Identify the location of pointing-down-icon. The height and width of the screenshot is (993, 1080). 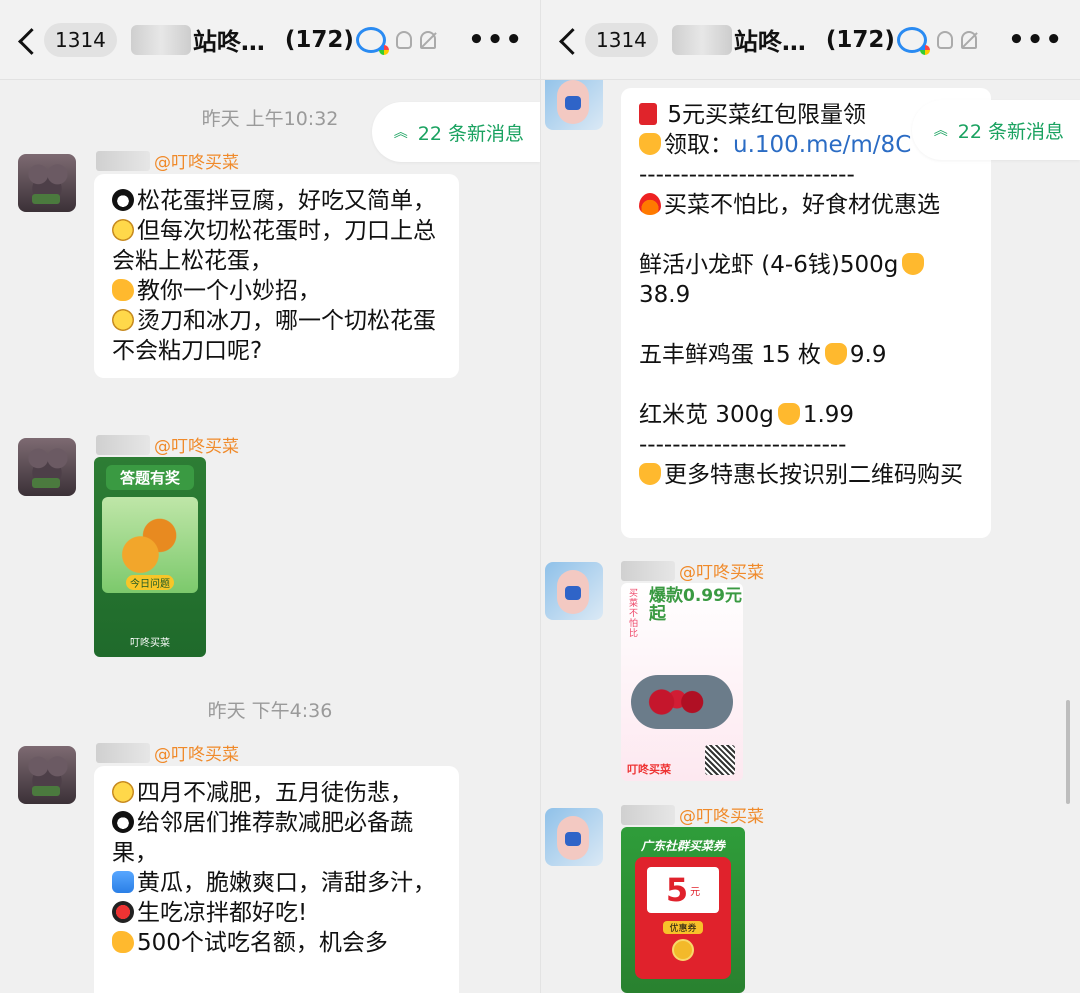
(650, 474).